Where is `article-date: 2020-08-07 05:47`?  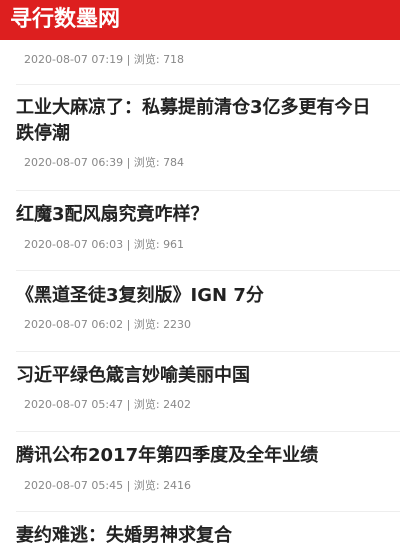
article-date: 2020-08-07 05:47 is located at coordinates (74, 404).